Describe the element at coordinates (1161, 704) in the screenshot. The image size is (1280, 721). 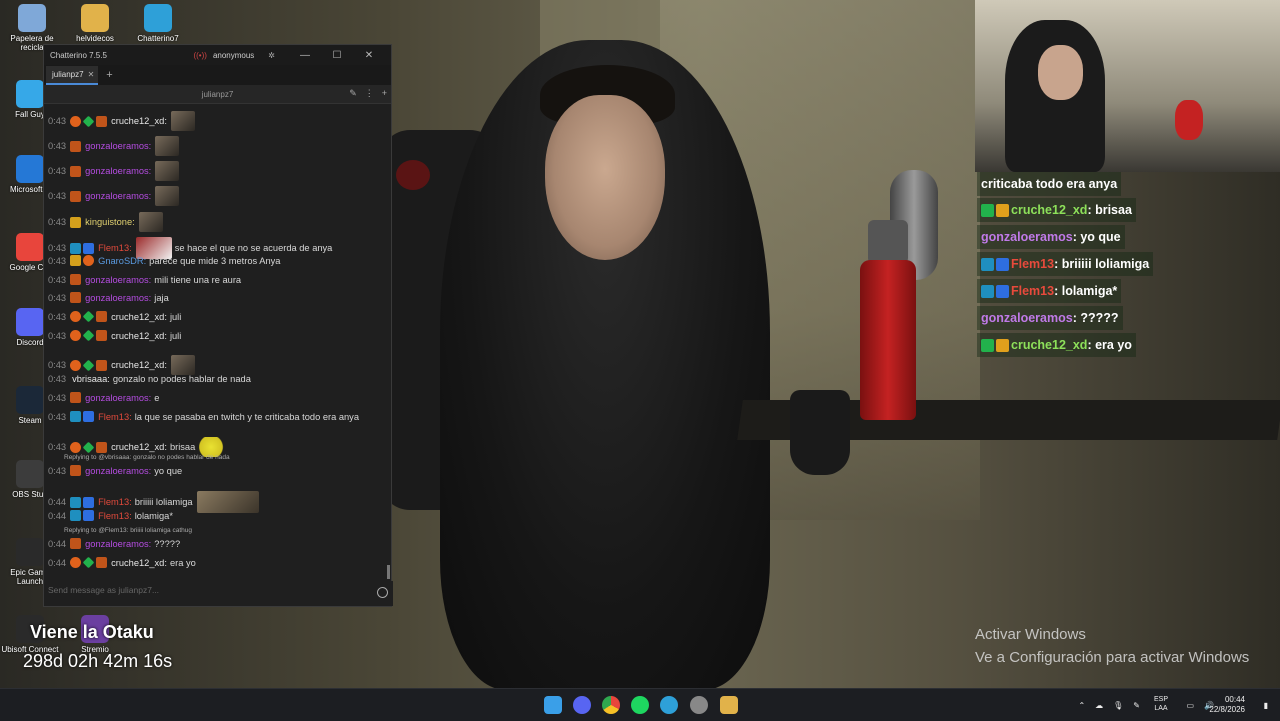
I see `language-indicator: ESP LAA` at that location.